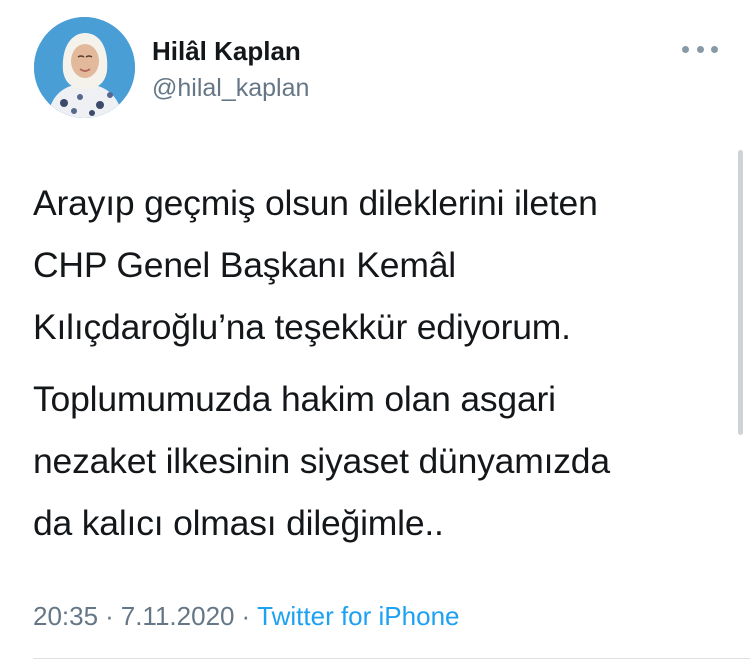 Image resolution: width=750 pixels, height=665 pixels. Describe the element at coordinates (65, 616) in the screenshot. I see `tweet-time: 20:35` at that location.